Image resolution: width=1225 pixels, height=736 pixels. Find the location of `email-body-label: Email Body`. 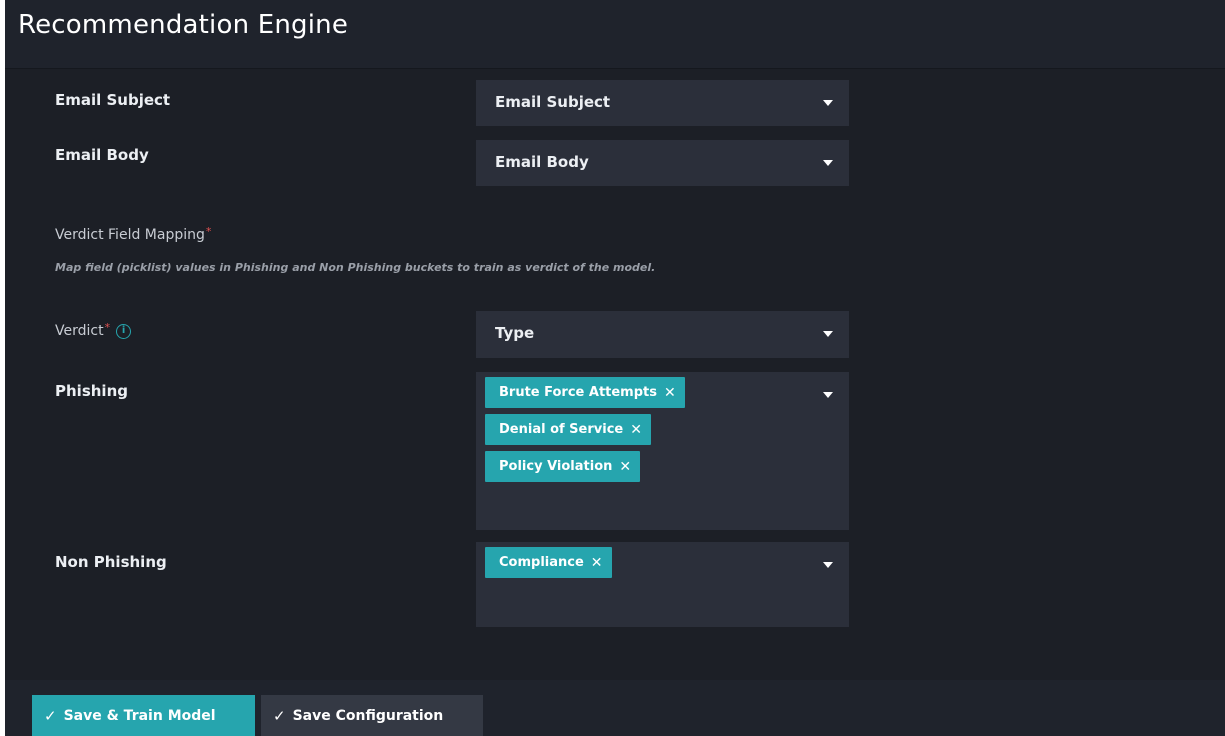

email-body-label: Email Body is located at coordinates (102, 155).